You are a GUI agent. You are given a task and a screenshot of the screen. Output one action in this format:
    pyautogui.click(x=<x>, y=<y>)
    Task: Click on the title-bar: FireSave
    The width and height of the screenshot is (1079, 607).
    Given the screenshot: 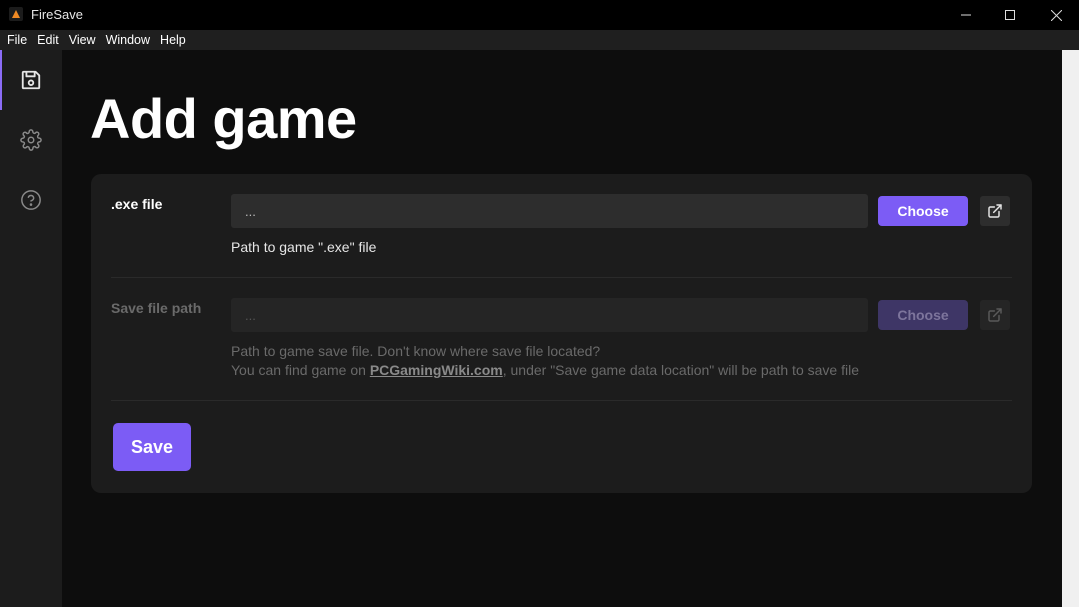 What is the action you would take?
    pyautogui.click(x=539, y=15)
    